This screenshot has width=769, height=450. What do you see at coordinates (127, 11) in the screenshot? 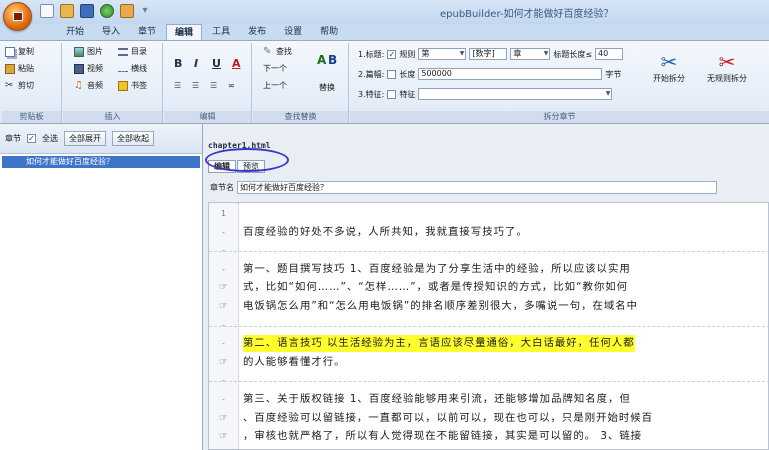
I see `tools-icon` at bounding box center [127, 11].